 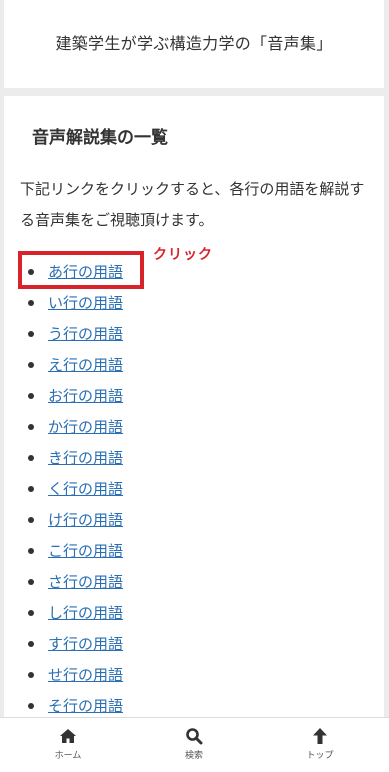 I want to click on nav-top-button: トップ, so click(x=320, y=745).